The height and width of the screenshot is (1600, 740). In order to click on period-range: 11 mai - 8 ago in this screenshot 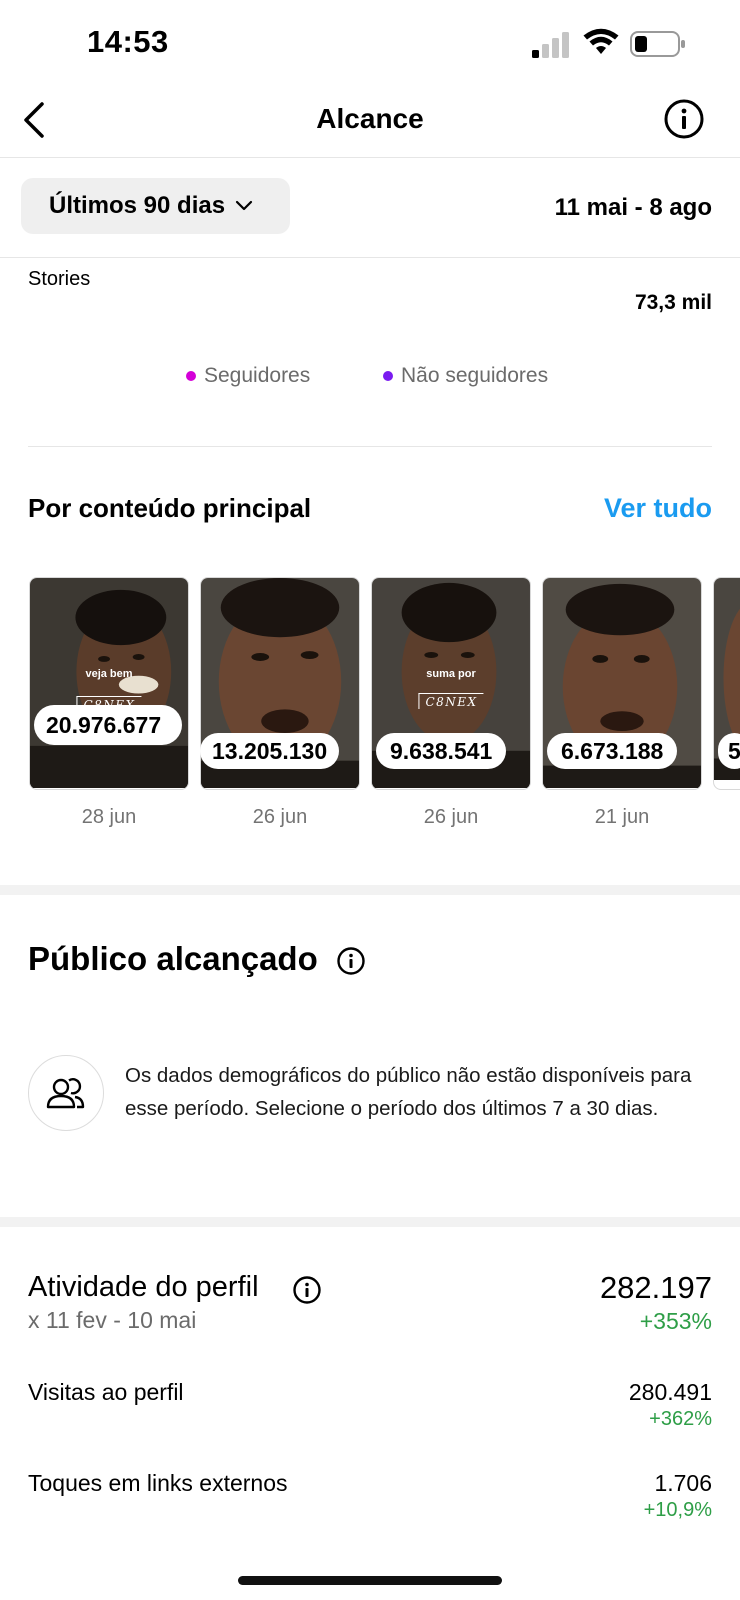, I will do `click(633, 207)`.